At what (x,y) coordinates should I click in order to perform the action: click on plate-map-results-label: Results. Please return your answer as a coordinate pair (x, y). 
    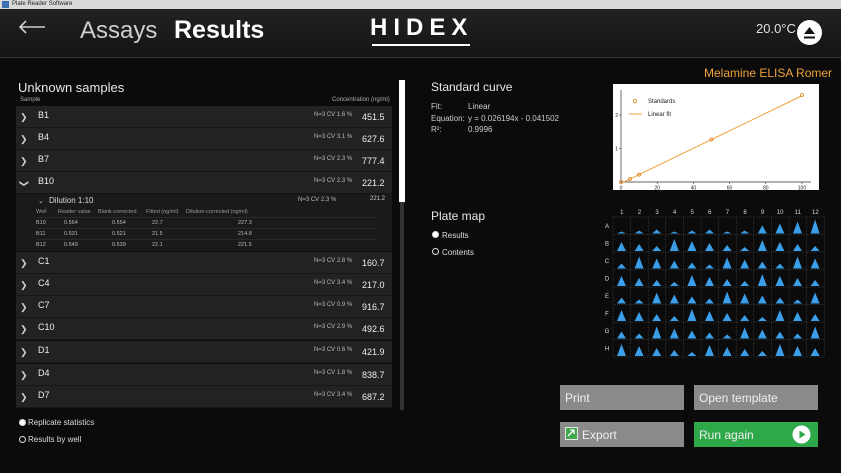
    Looking at the image, I should click on (455, 235).